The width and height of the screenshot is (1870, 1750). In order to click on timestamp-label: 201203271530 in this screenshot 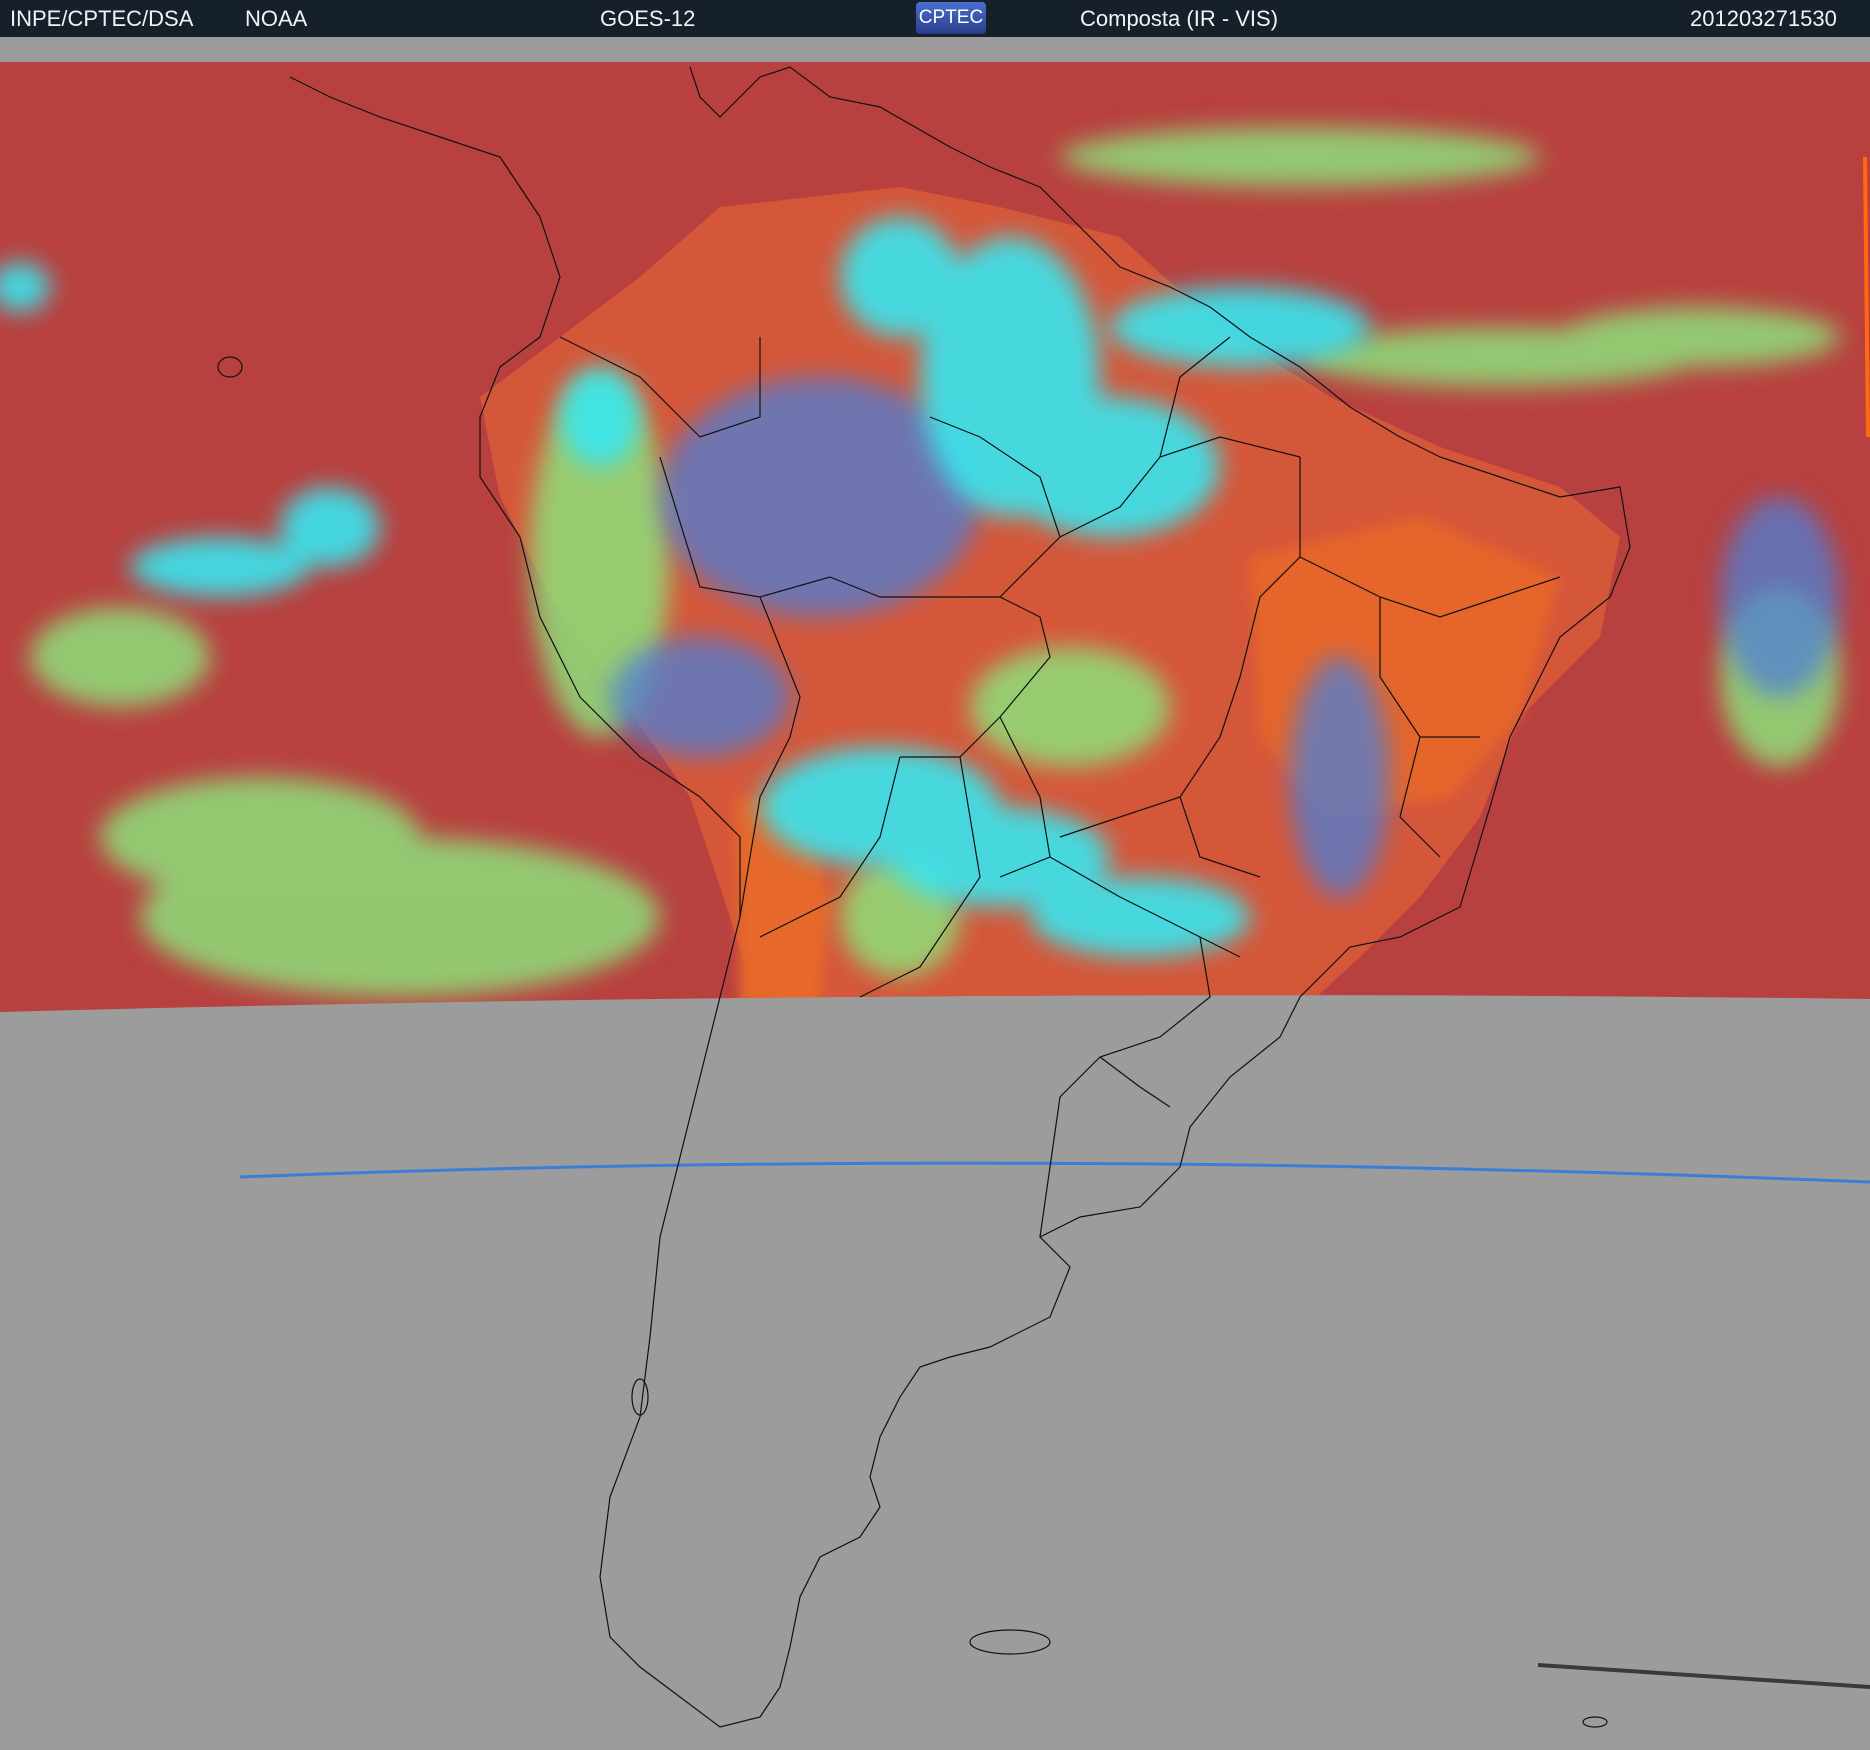, I will do `click(1763, 18)`.